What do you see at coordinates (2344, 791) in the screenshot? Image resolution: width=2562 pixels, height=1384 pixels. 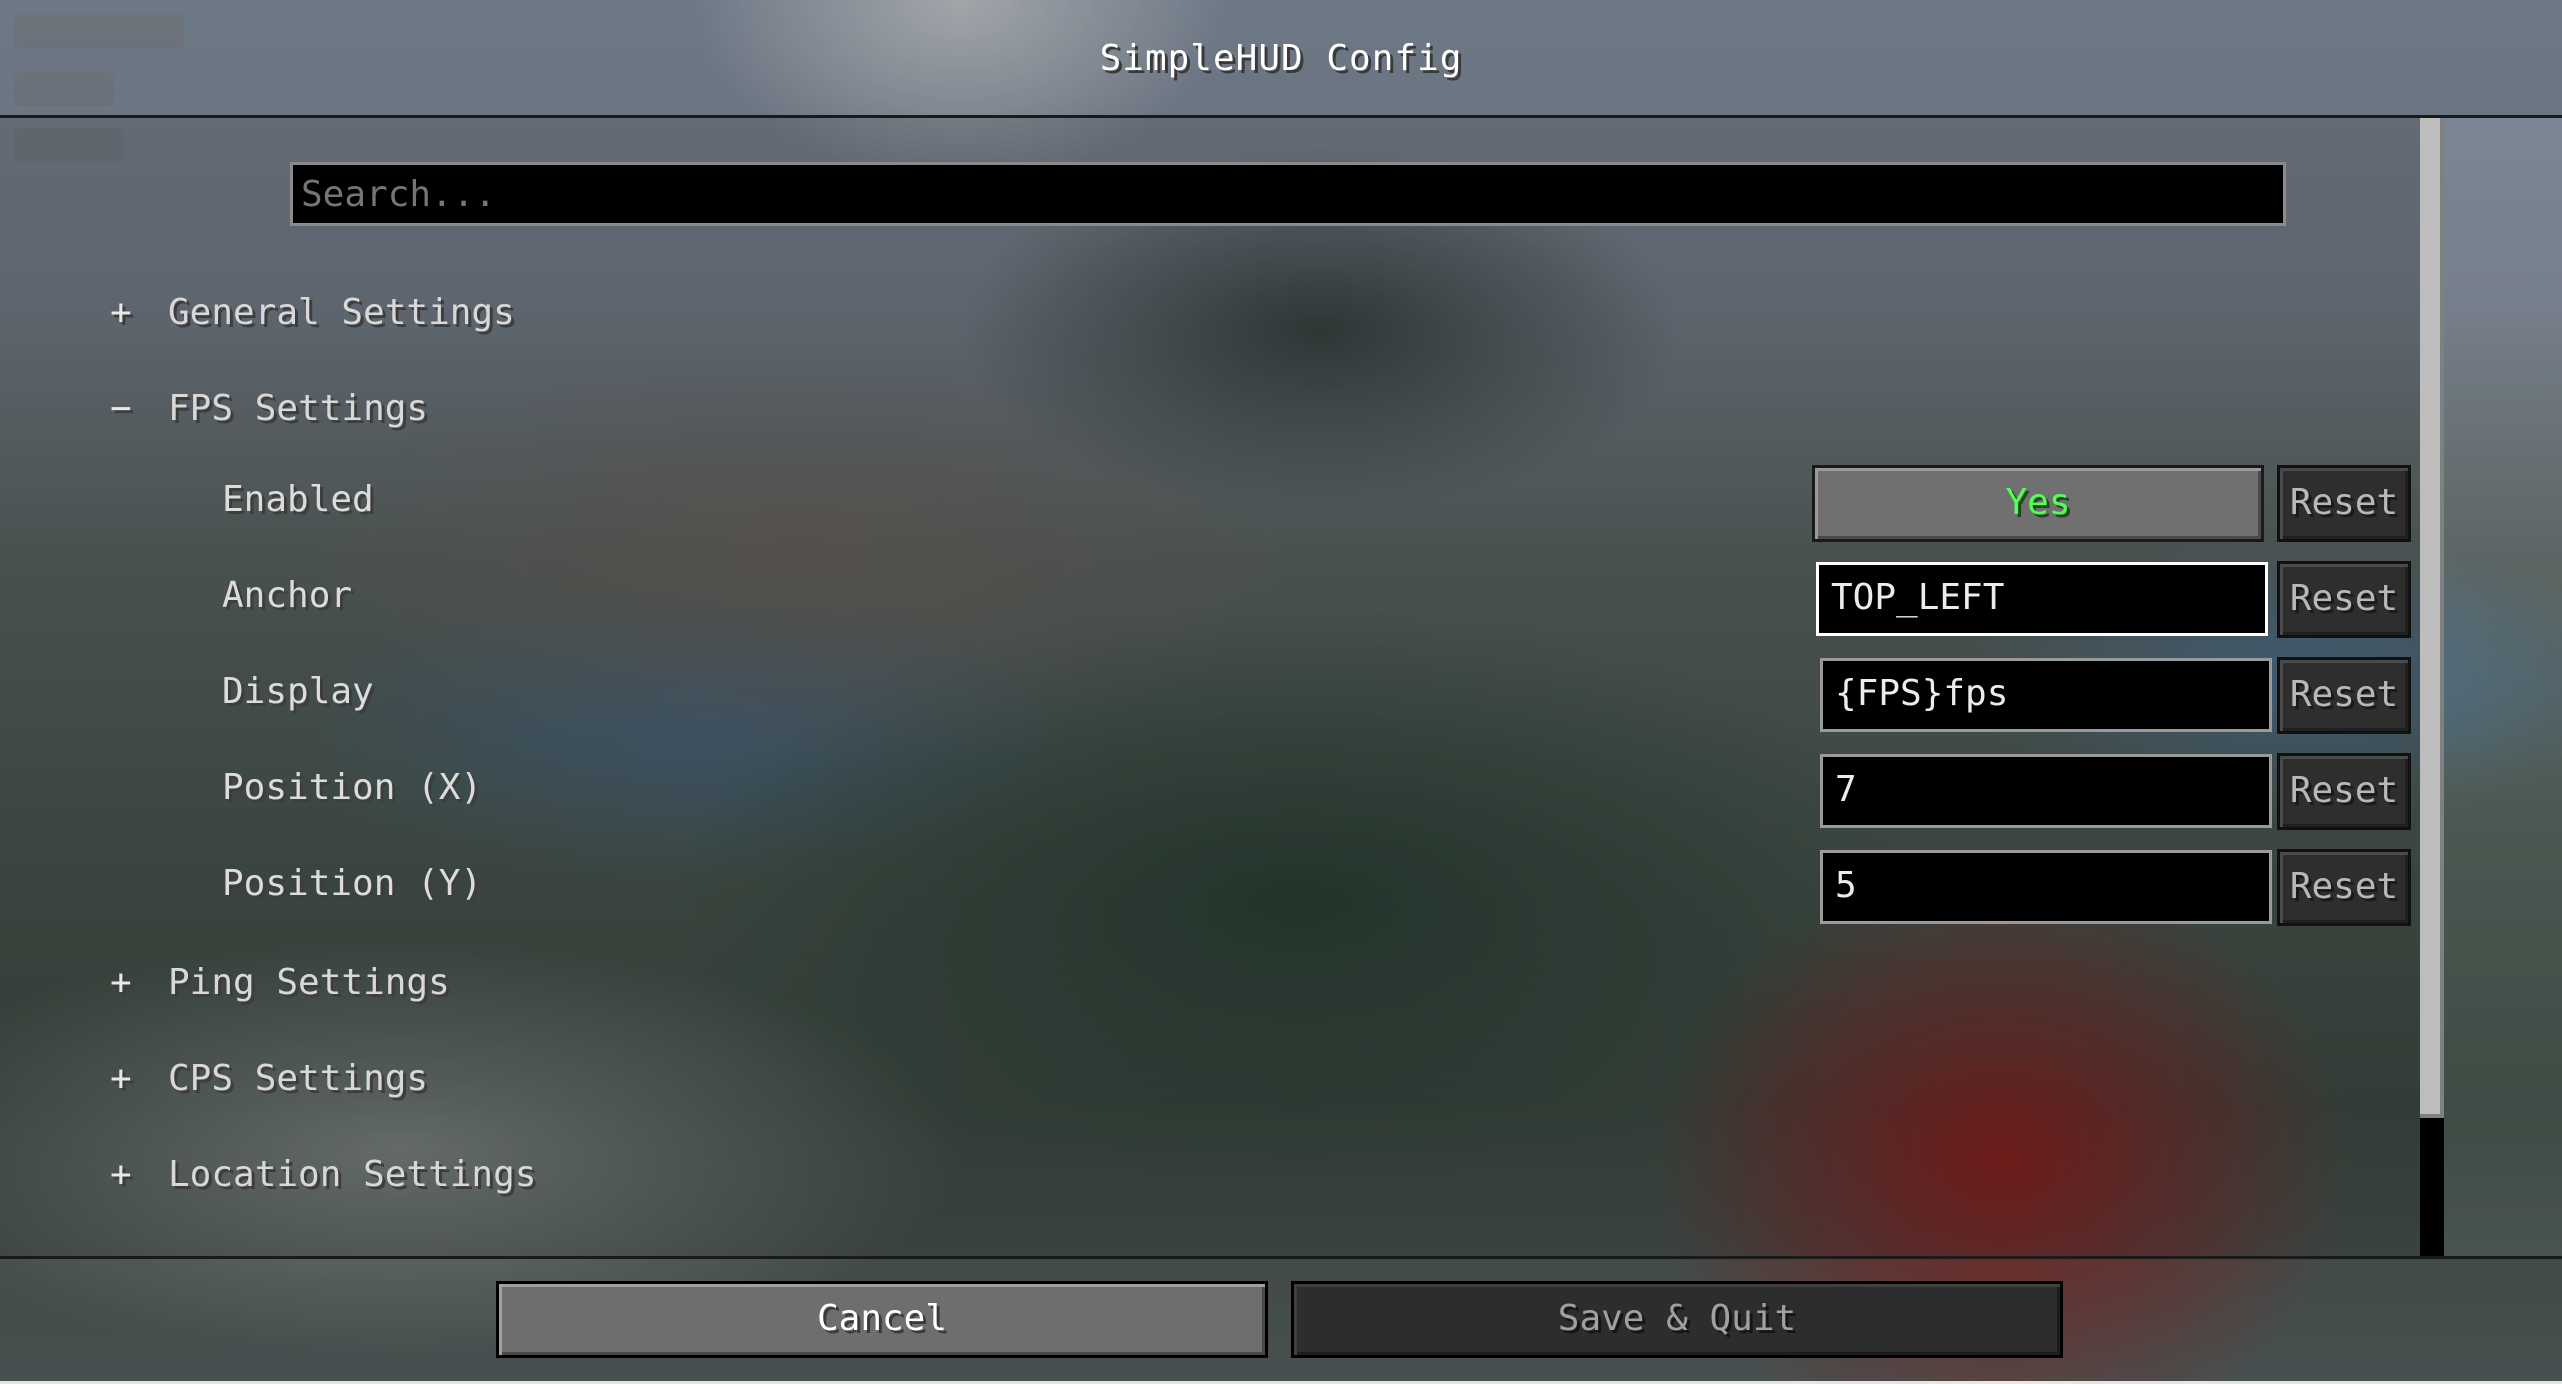 I see `reset-position-x-button: Reset` at bounding box center [2344, 791].